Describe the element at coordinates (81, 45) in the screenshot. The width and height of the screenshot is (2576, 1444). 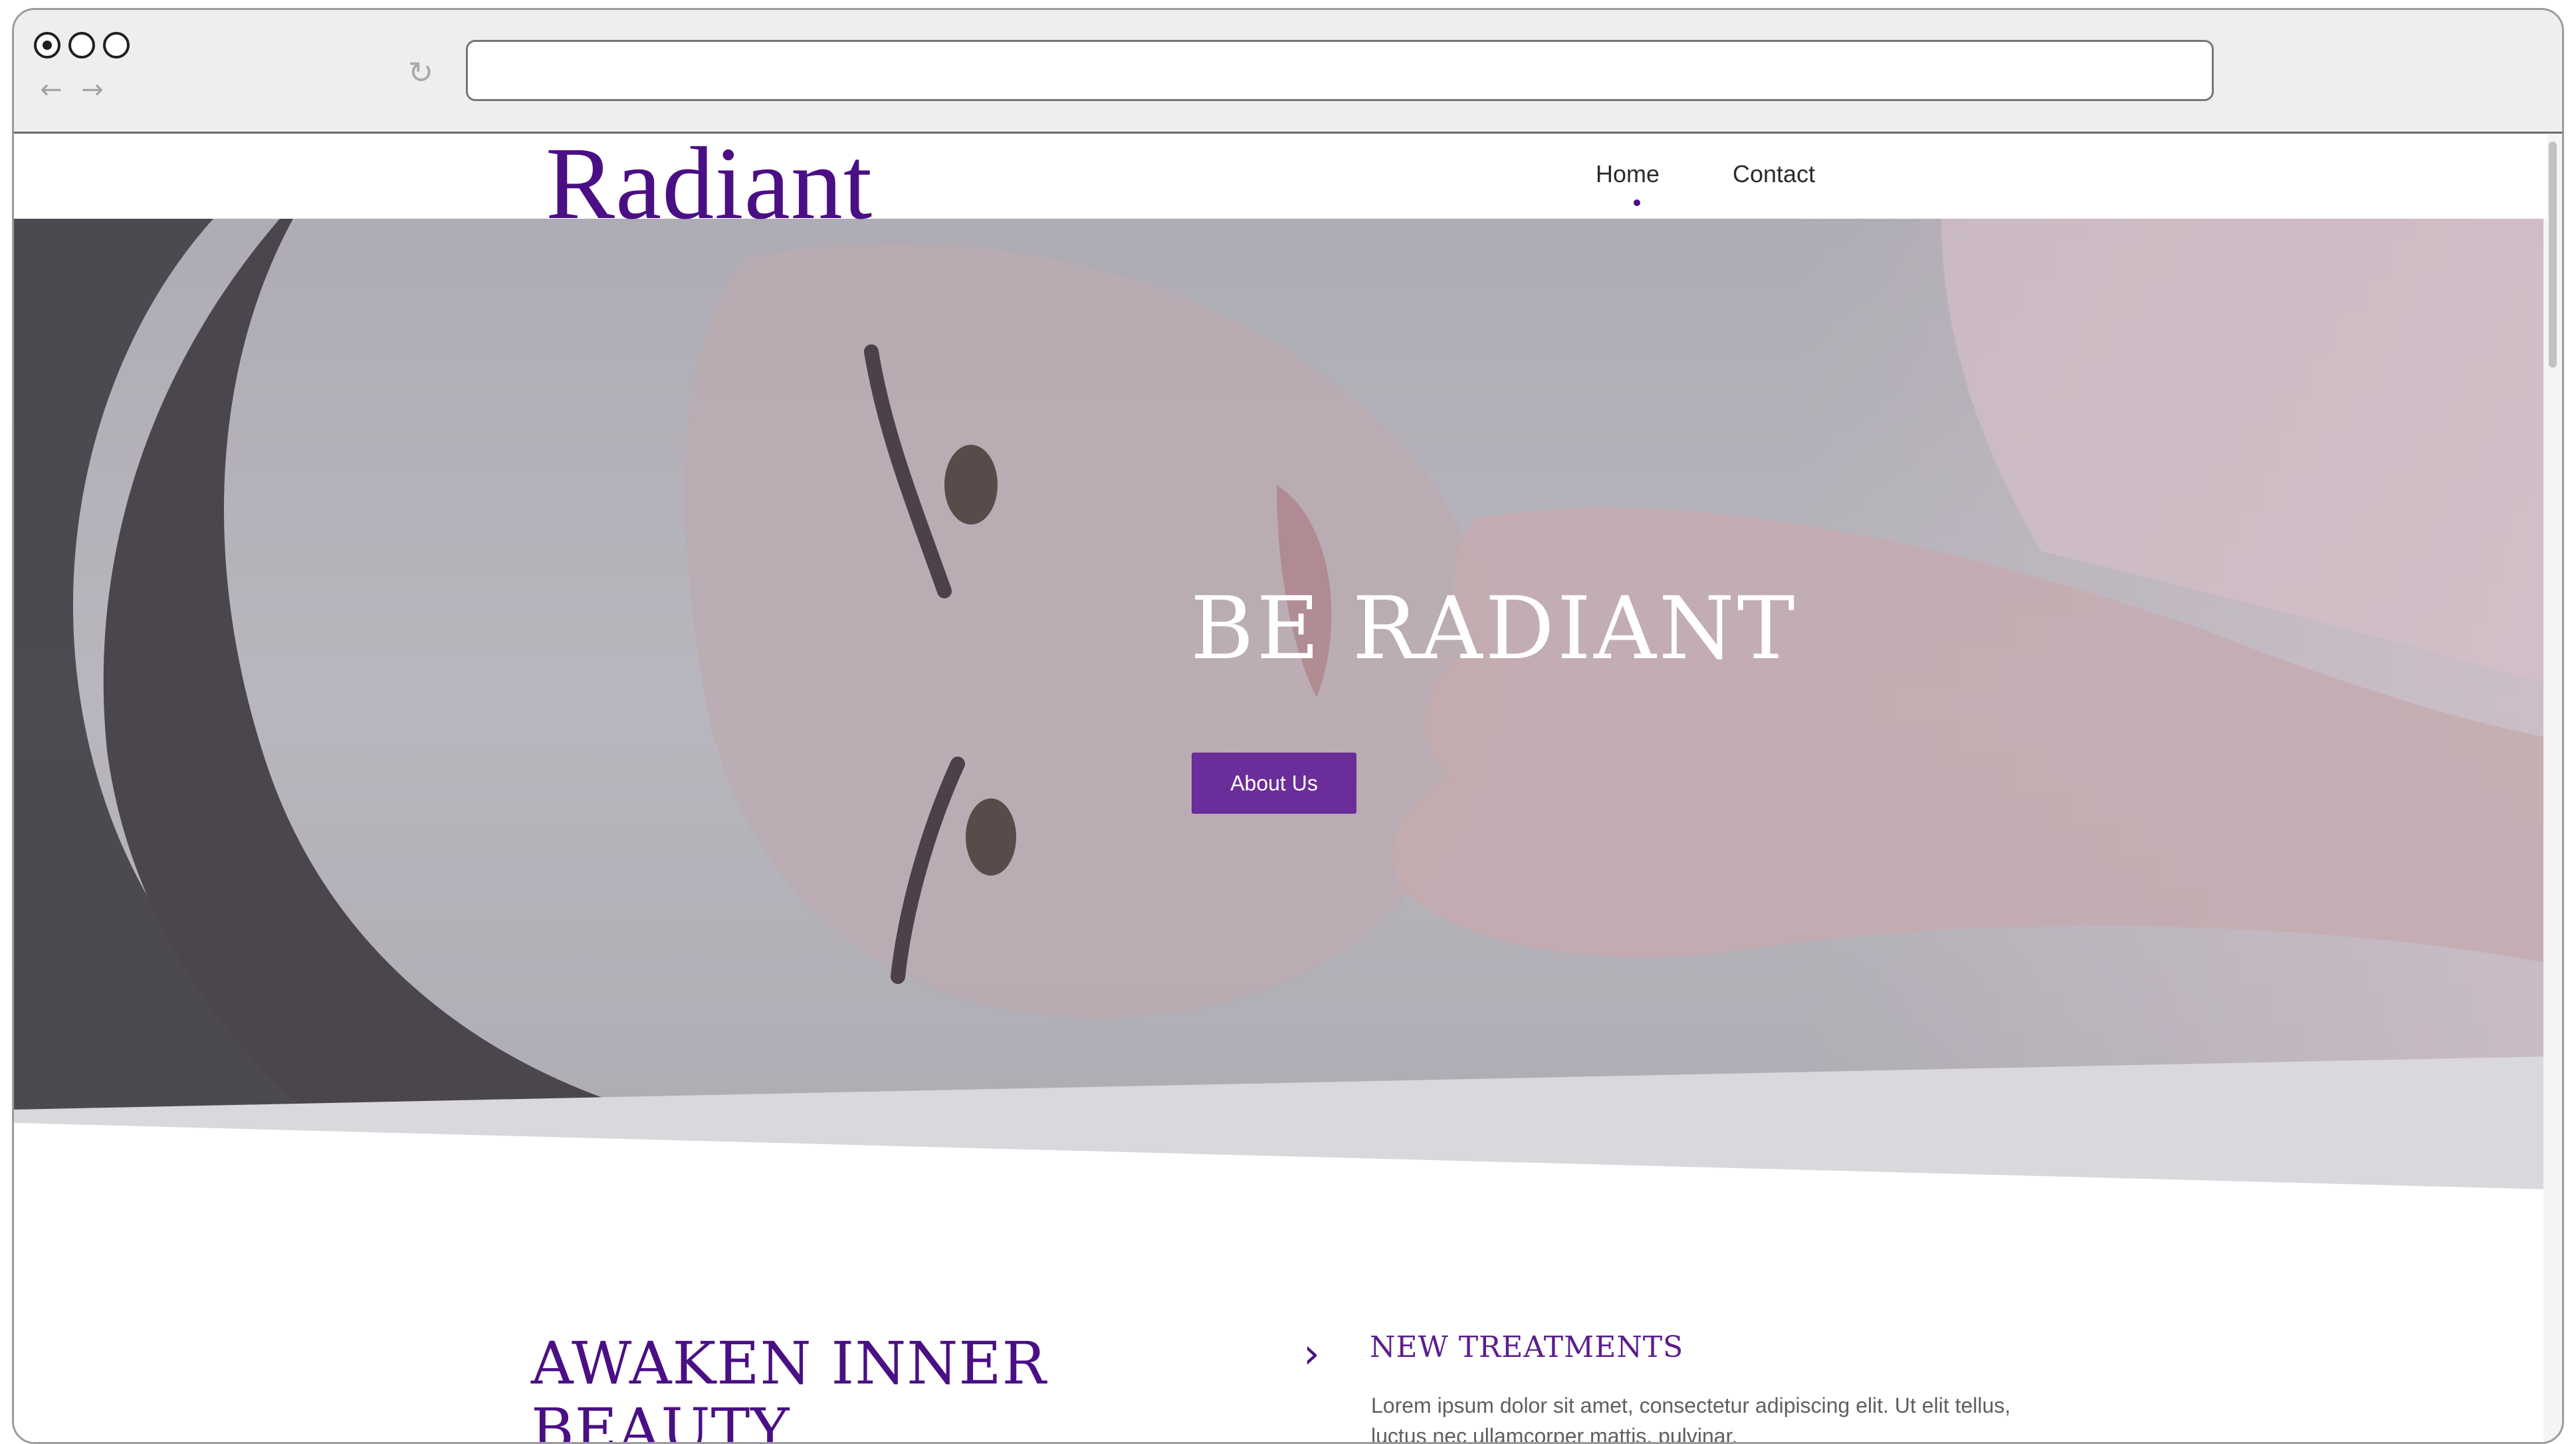
I see `minimize-window-button` at that location.